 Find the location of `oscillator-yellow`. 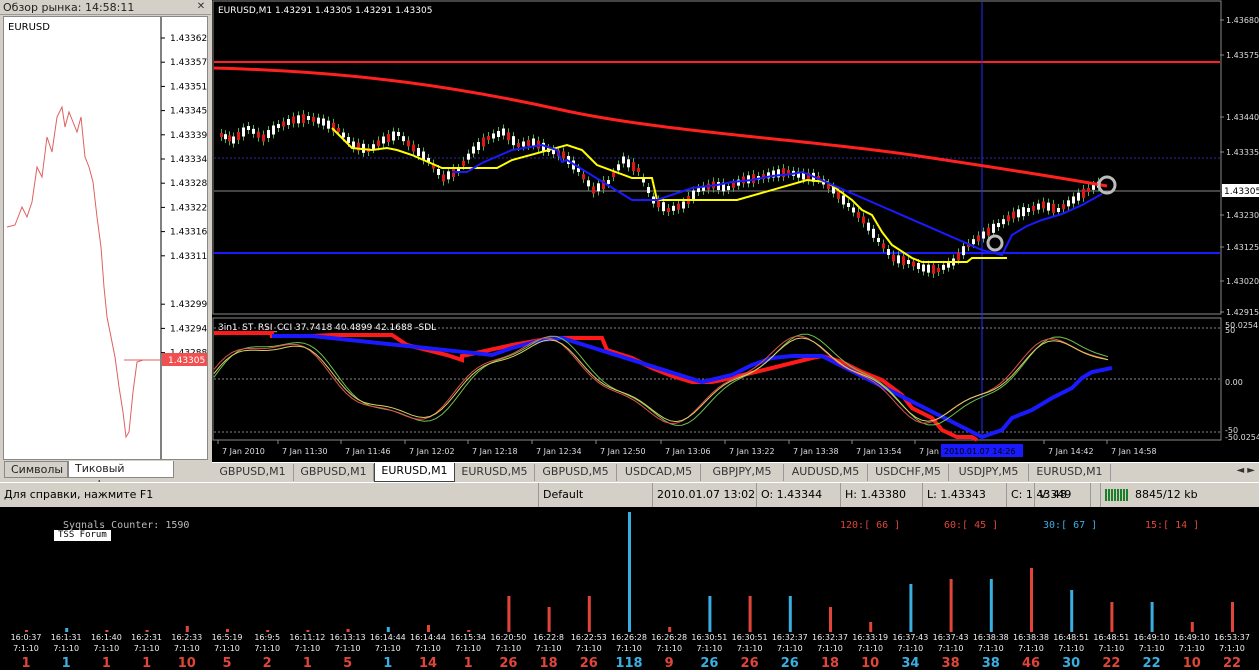

oscillator-yellow is located at coordinates (661, 380).